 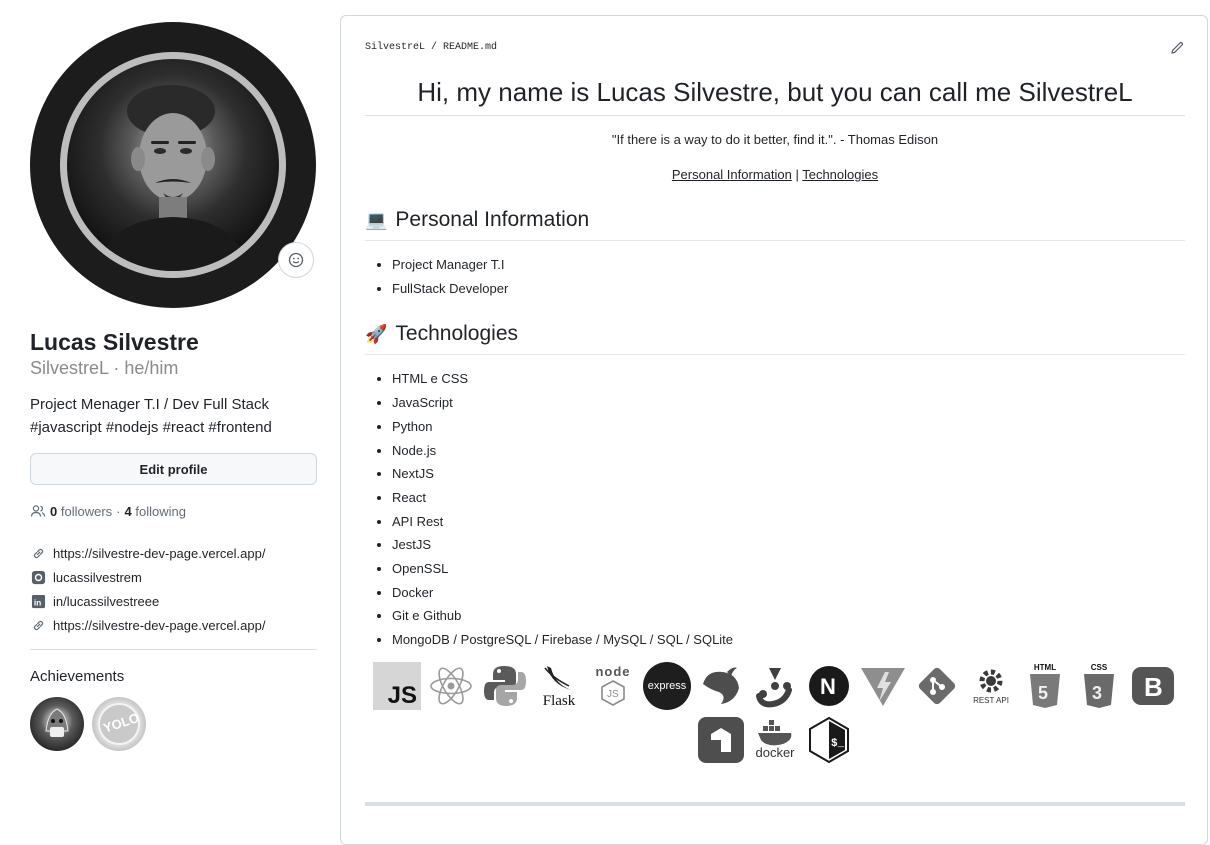 I want to click on express-label: express, so click(x=667, y=685).